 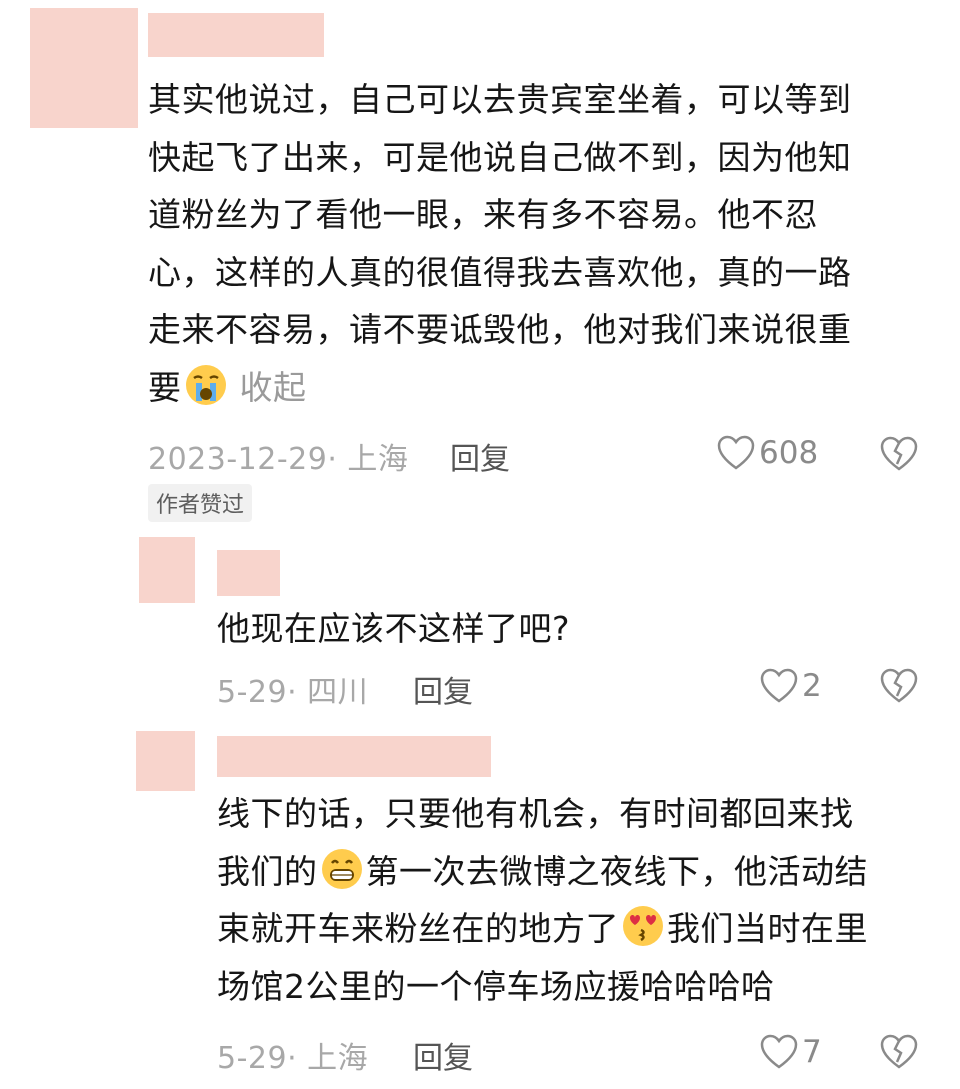 What do you see at coordinates (500, 329) in the screenshot?
I see `comment-line: 走来不容易，请不要诋毁他，他对我们来说很重` at bounding box center [500, 329].